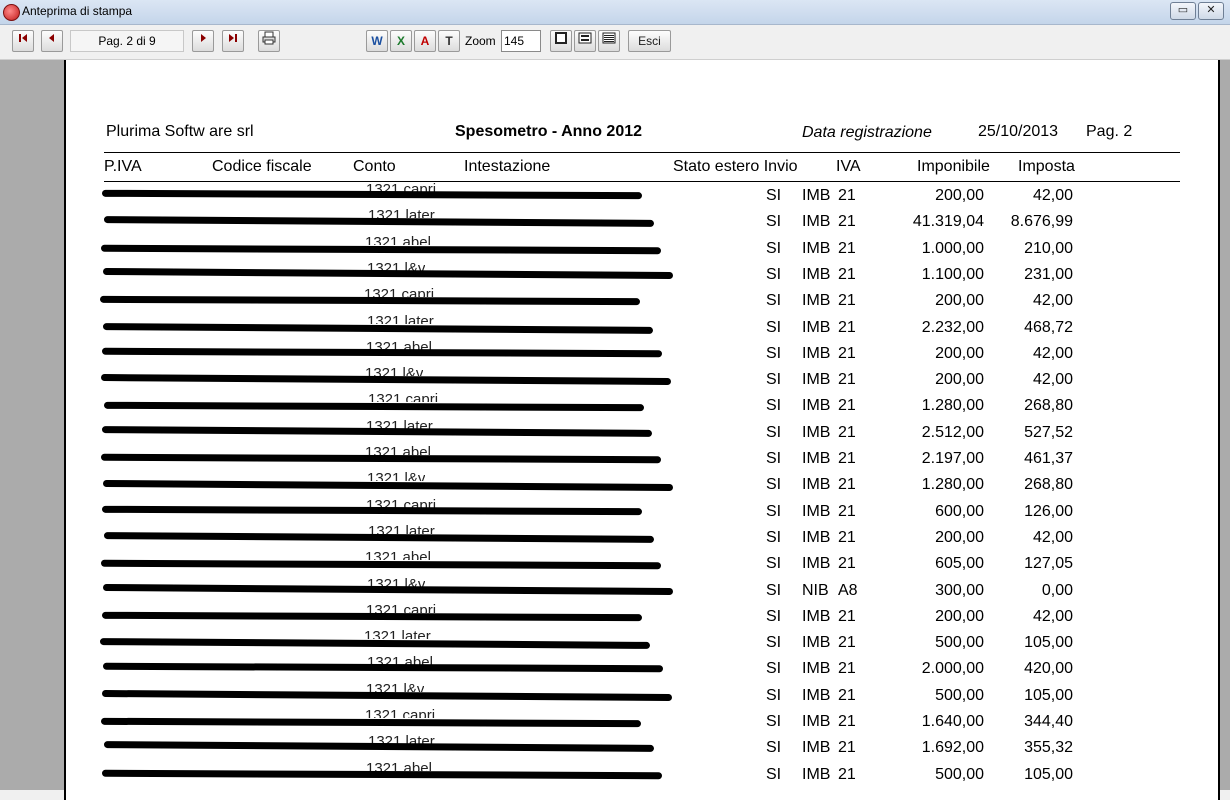 This screenshot has height=800, width=1230. Describe the element at coordinates (233, 38) in the screenshot. I see `last-page-icon` at that location.